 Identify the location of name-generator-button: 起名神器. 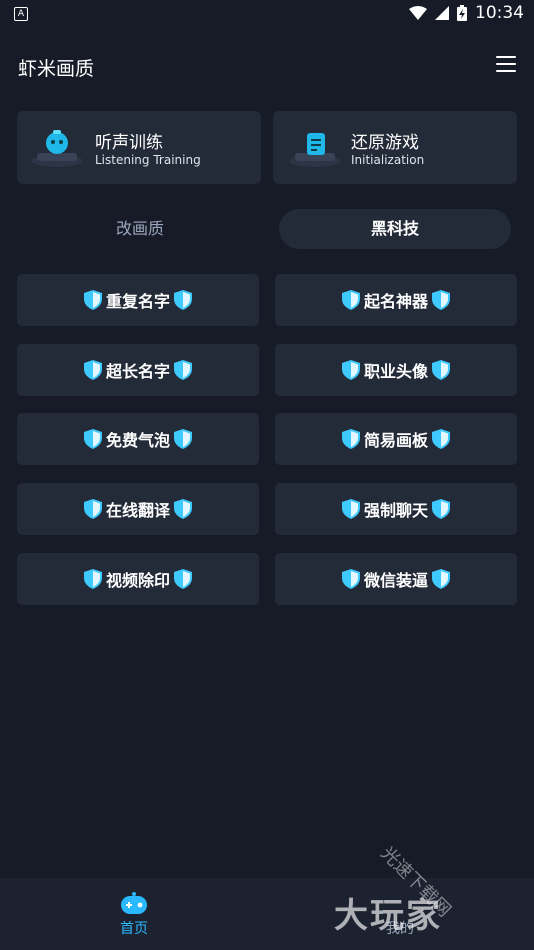
(396, 300).